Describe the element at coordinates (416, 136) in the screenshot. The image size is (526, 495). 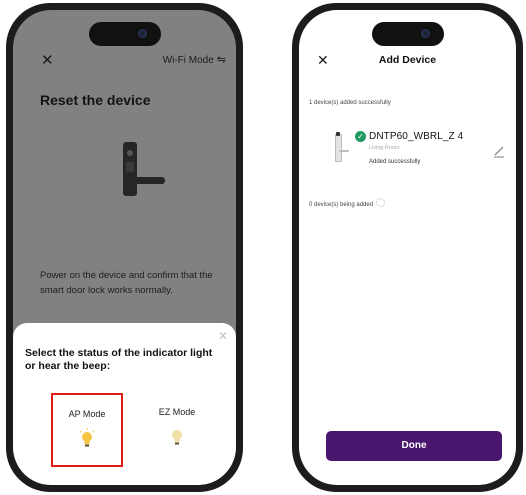
I see `device-name: DNTP60_WBRL_Z 4` at that location.